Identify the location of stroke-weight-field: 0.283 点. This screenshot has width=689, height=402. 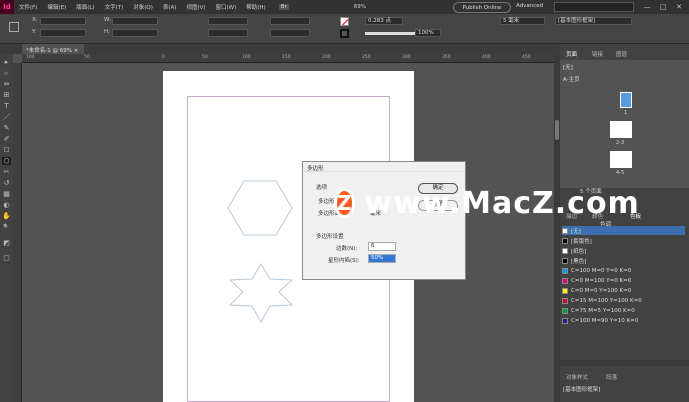
(384, 21).